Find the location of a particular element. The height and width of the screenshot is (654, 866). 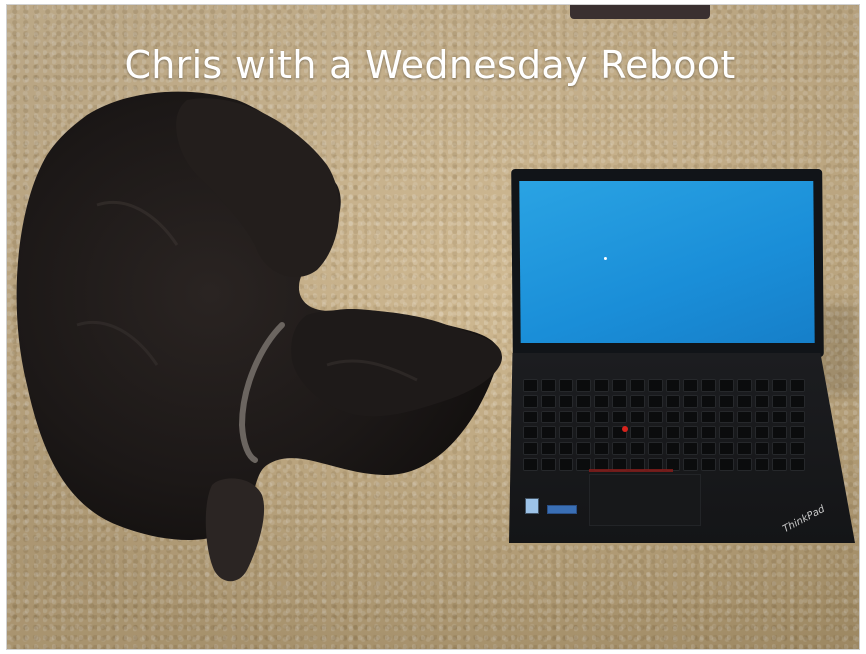

laptop-display-bezel is located at coordinates (667, 263).